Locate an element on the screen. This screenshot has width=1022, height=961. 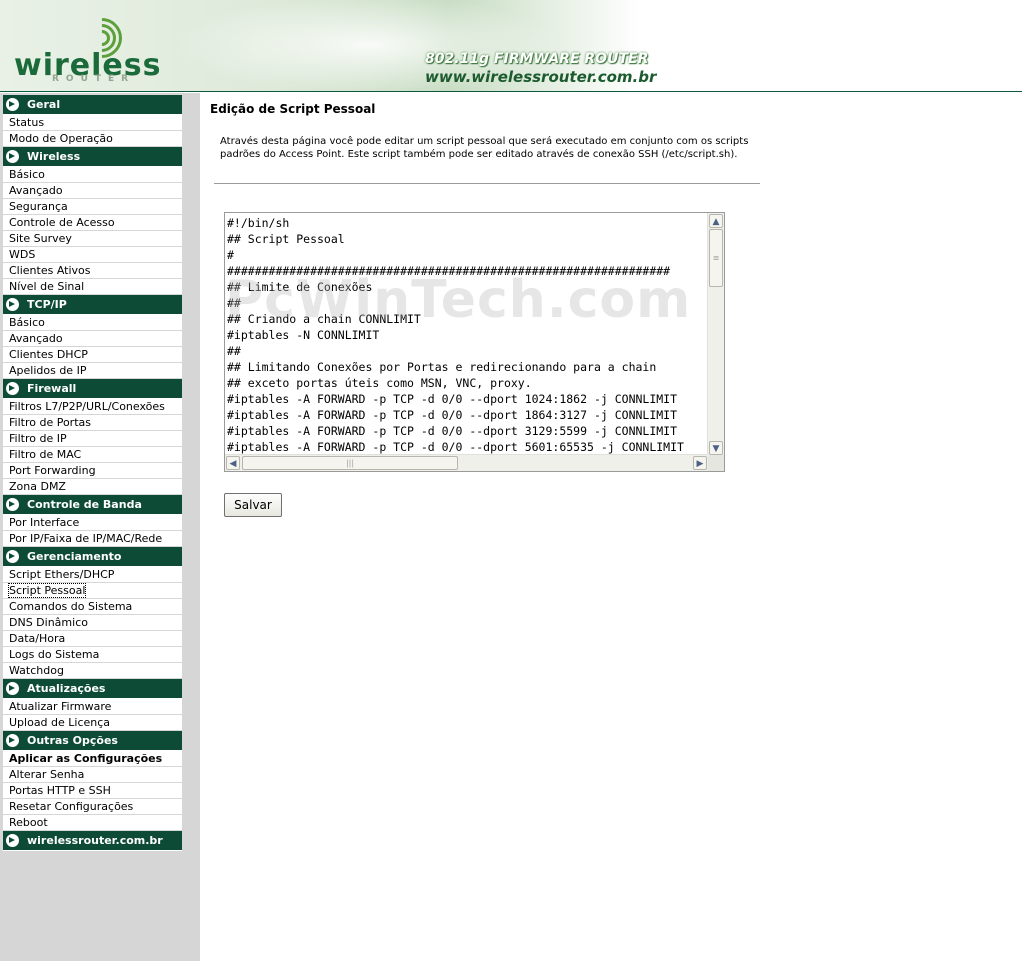
sidebar-item: Data/Hora is located at coordinates (92, 639).